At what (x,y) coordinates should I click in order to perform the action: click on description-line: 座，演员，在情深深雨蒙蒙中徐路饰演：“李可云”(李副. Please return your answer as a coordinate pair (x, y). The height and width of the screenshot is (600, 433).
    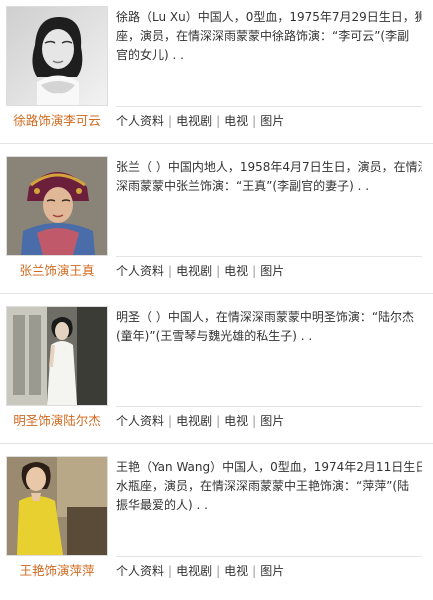
    Looking at the image, I should click on (263, 36).